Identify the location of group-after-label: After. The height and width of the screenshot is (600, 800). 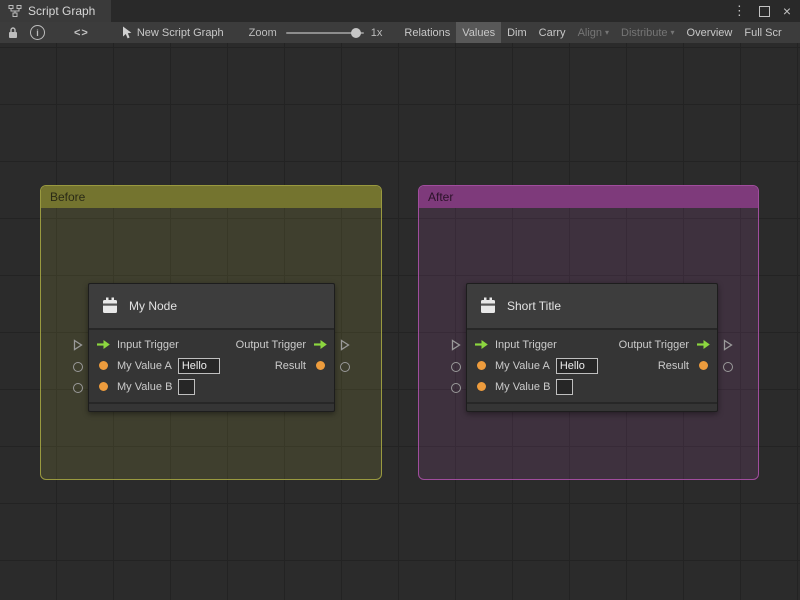
(441, 197).